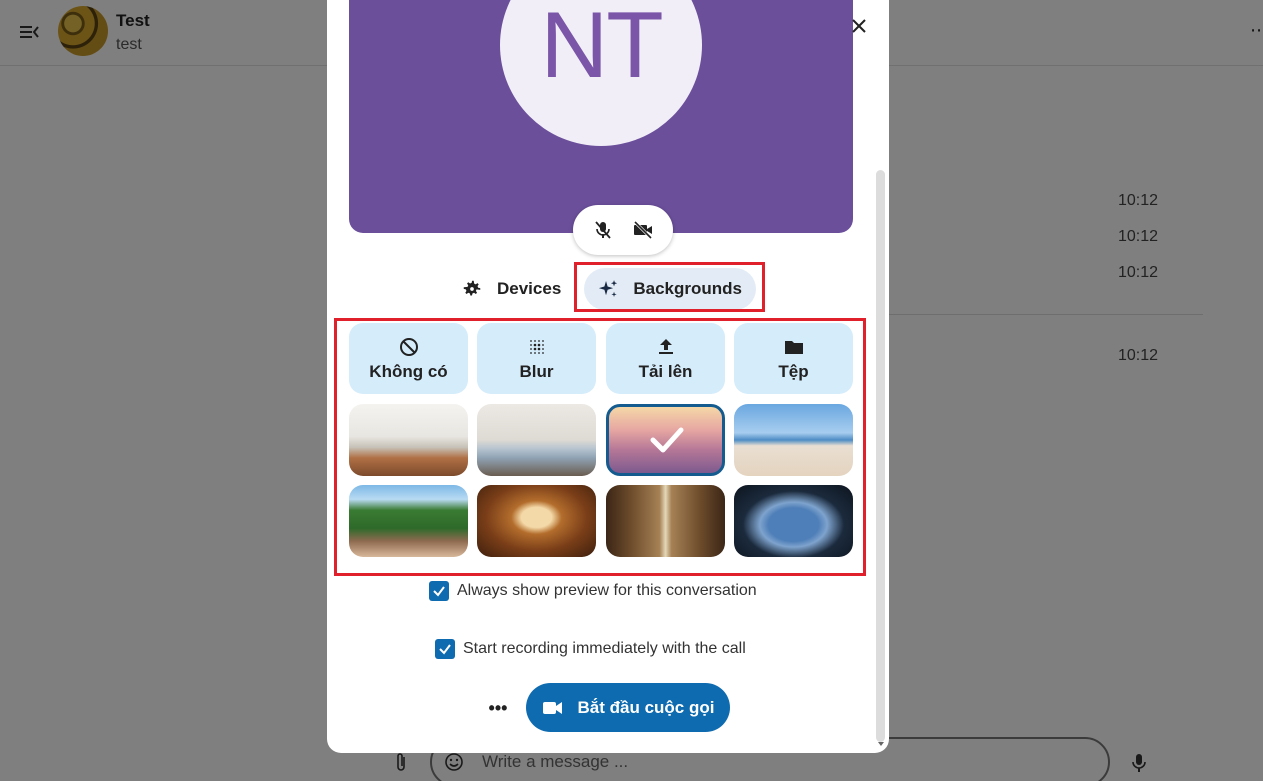  I want to click on start-call-label: Bắt đầu cuộc gọi, so click(646, 707).